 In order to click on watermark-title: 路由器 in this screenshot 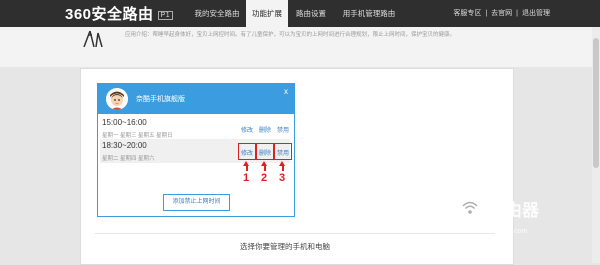, I will do `click(513, 210)`.